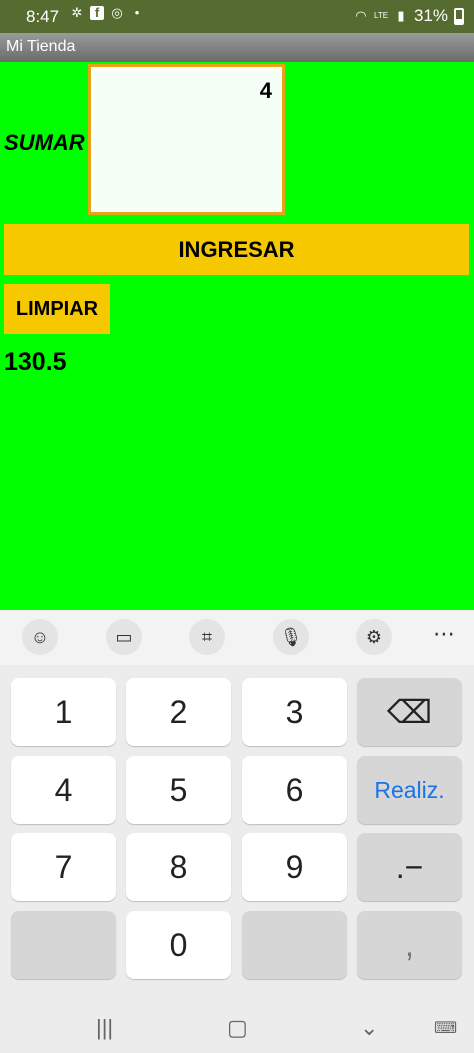 This screenshot has width=474, height=1053. I want to click on key-8: 8, so click(178, 867).